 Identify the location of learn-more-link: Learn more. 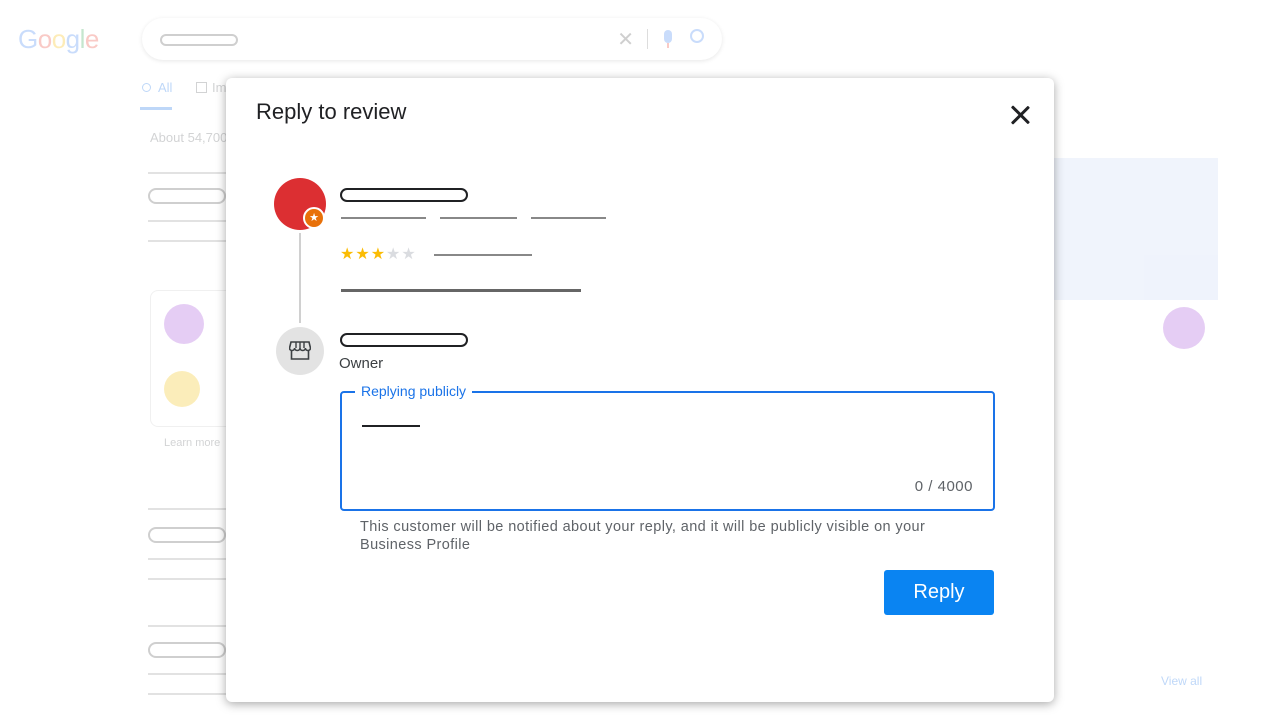
(192, 443).